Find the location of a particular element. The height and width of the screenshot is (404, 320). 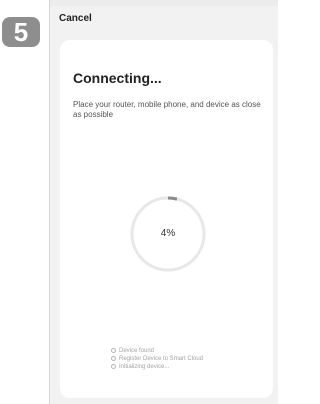

progress-percentage: 4% is located at coordinates (168, 233).